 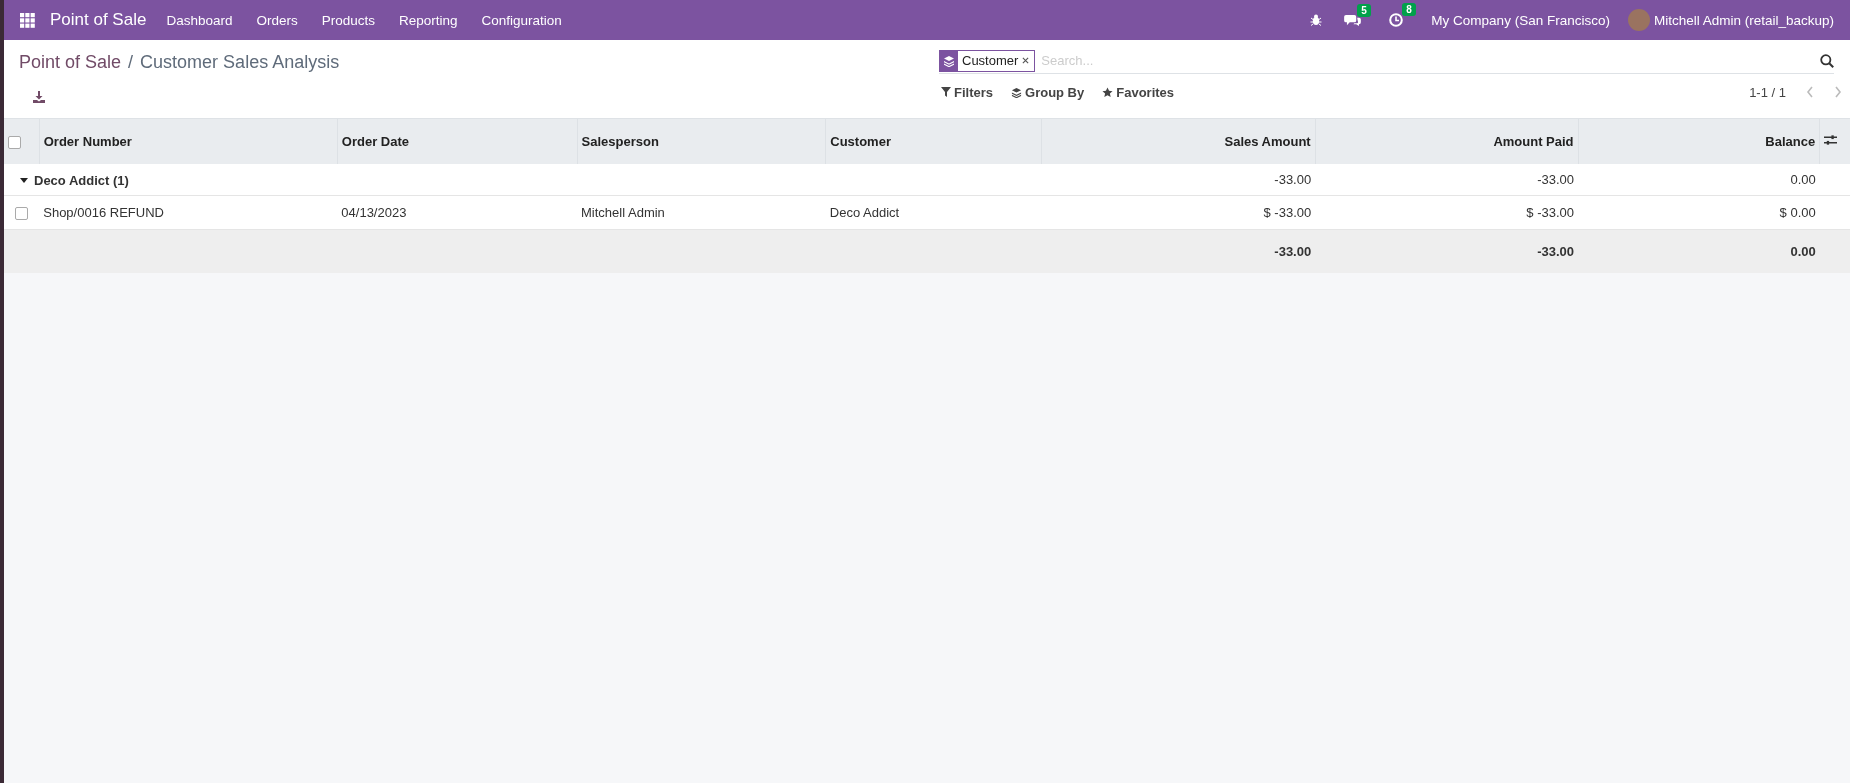 I want to click on group-header: Deco Addict (1), so click(x=74, y=180).